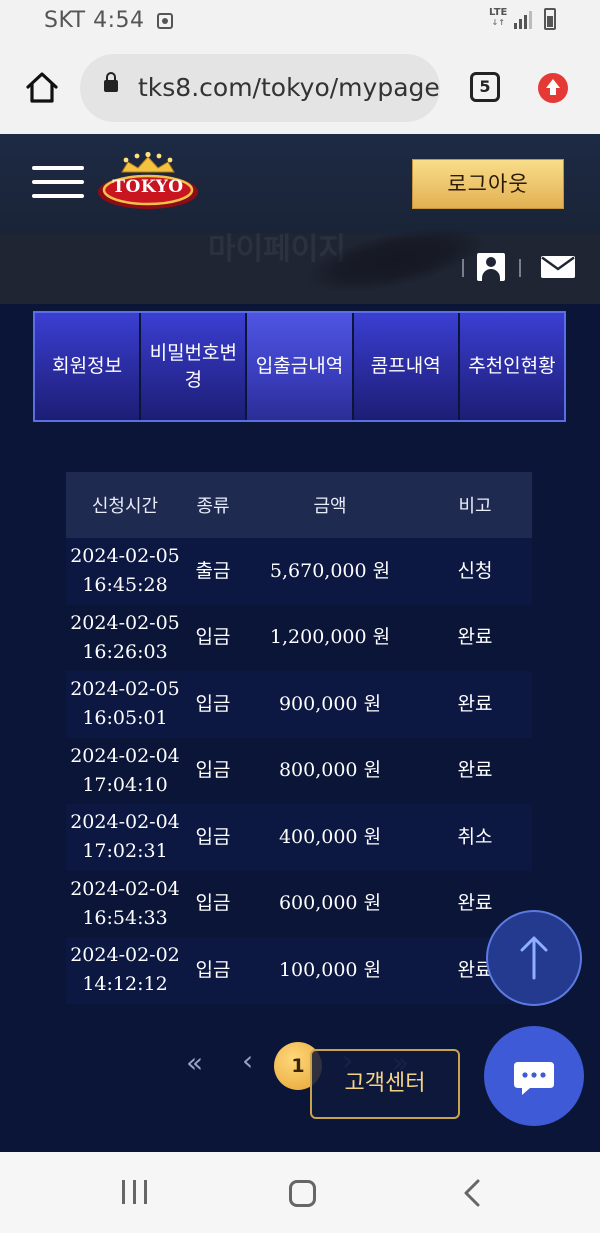  I want to click on column-header-time: 신청시간, so click(125, 505).